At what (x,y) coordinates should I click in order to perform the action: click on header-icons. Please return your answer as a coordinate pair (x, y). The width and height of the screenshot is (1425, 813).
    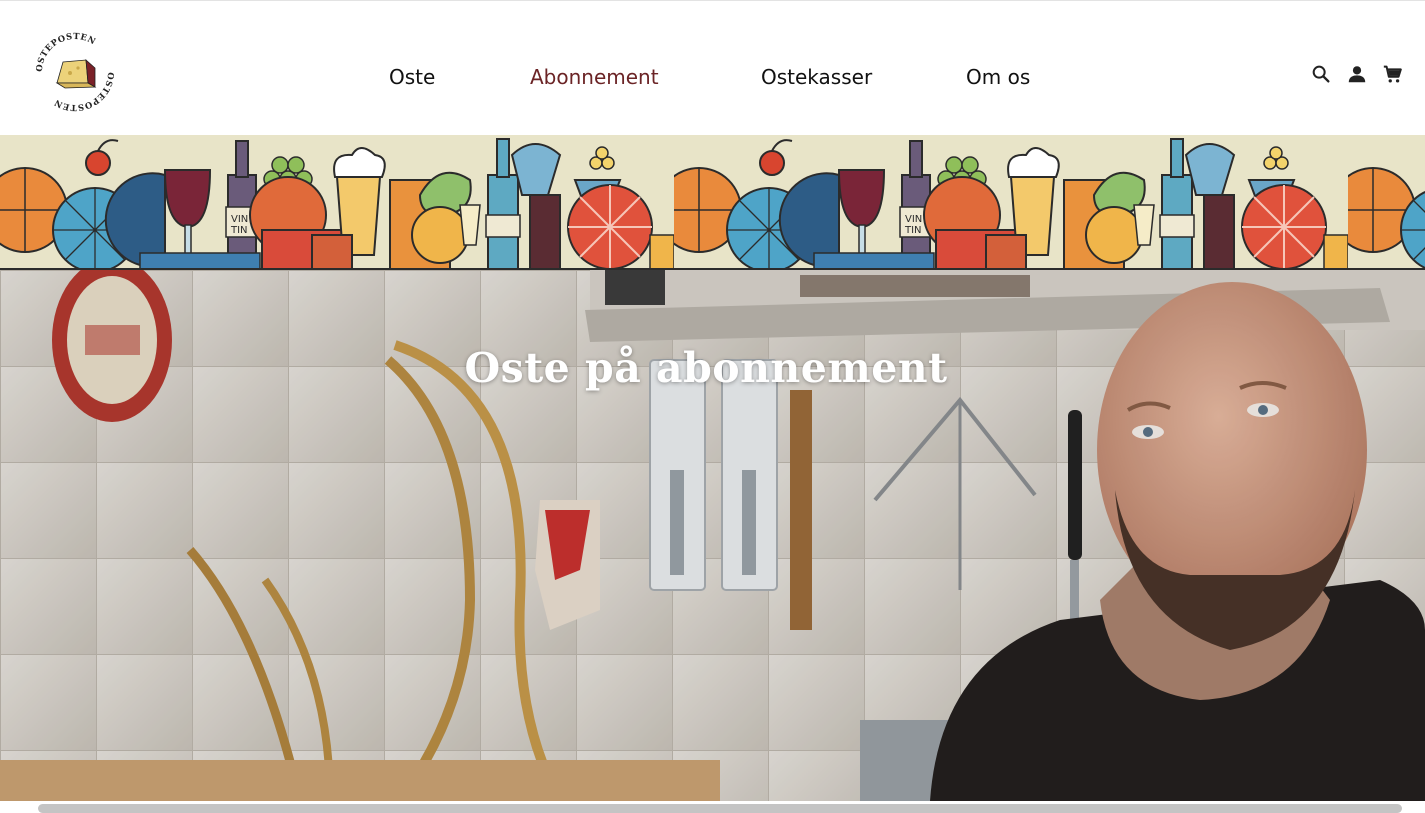
    Looking at the image, I should click on (1360, 75).